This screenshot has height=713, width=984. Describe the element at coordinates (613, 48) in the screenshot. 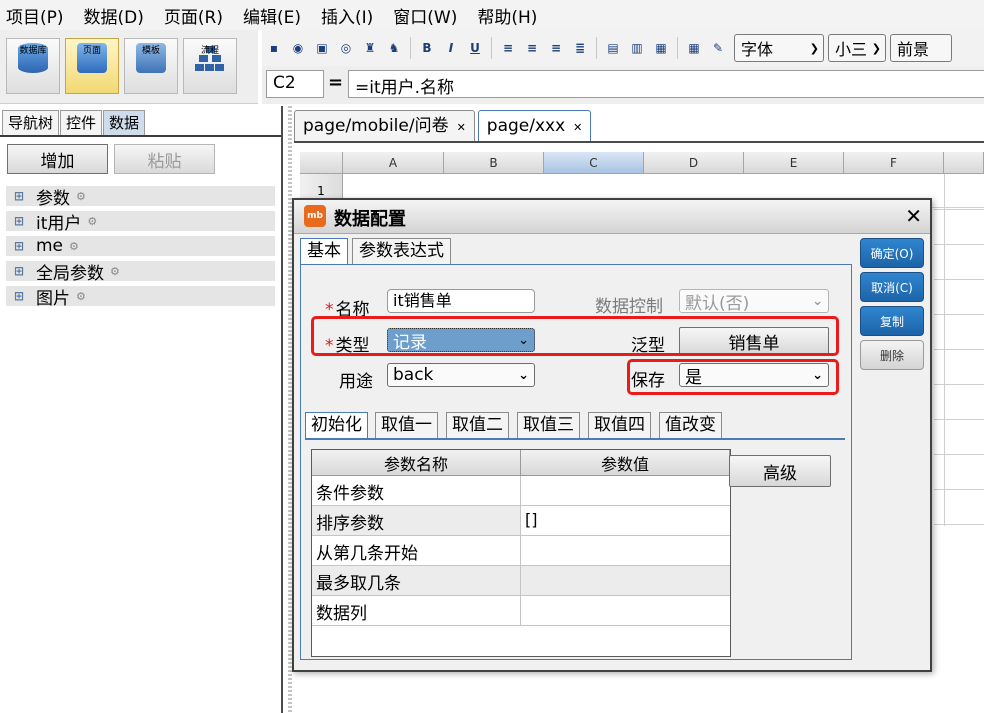

I see `valign-top-icon: ▤` at that location.